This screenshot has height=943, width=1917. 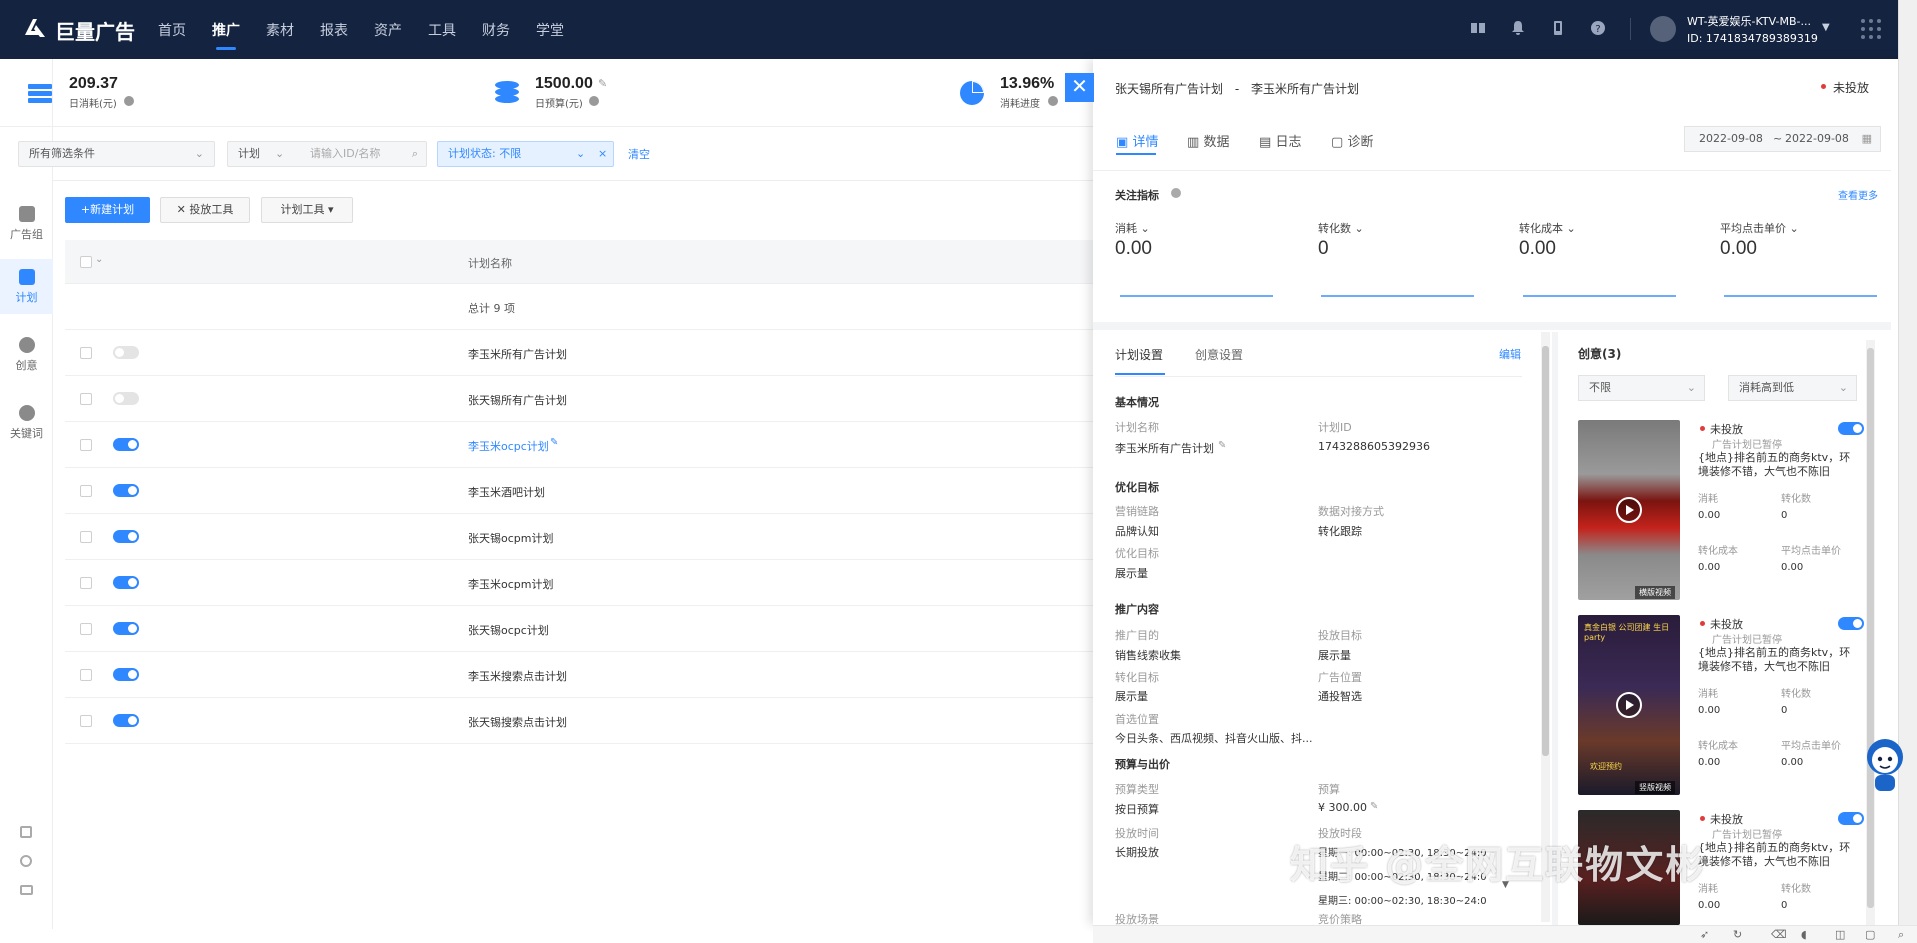 What do you see at coordinates (579, 353) in the screenshot?
I see `table-row: 李玉米所有广告计划` at bounding box center [579, 353].